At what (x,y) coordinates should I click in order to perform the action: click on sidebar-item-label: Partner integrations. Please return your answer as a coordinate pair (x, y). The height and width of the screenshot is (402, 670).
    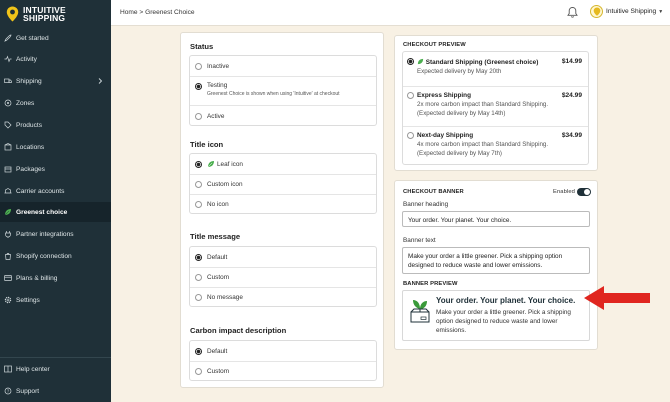
    Looking at the image, I should click on (45, 234).